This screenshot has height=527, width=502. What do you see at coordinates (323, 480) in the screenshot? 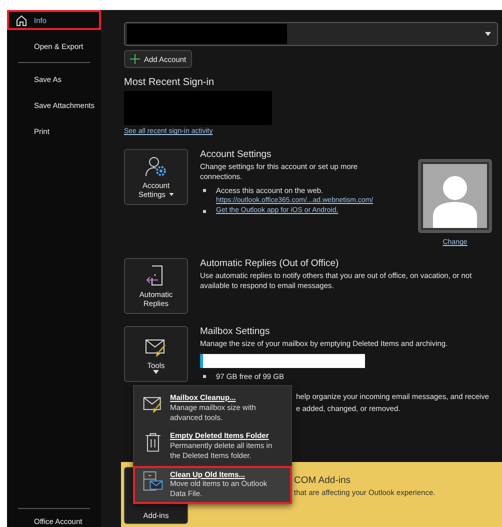
I see `section-title: COM Add-ins` at bounding box center [323, 480].